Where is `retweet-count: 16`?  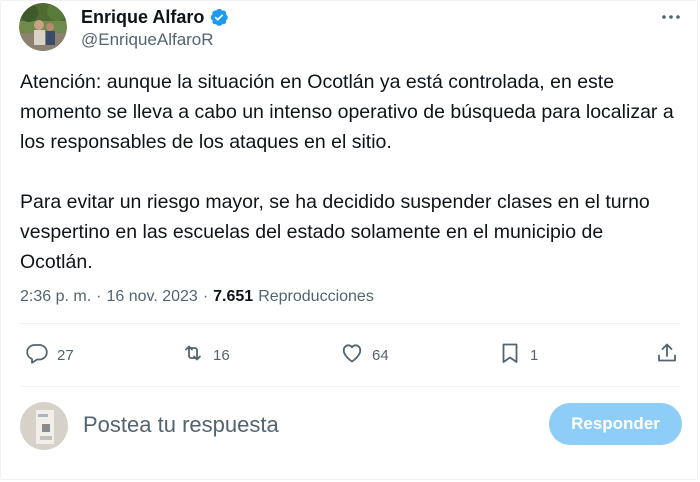
retweet-count: 16 is located at coordinates (221, 355).